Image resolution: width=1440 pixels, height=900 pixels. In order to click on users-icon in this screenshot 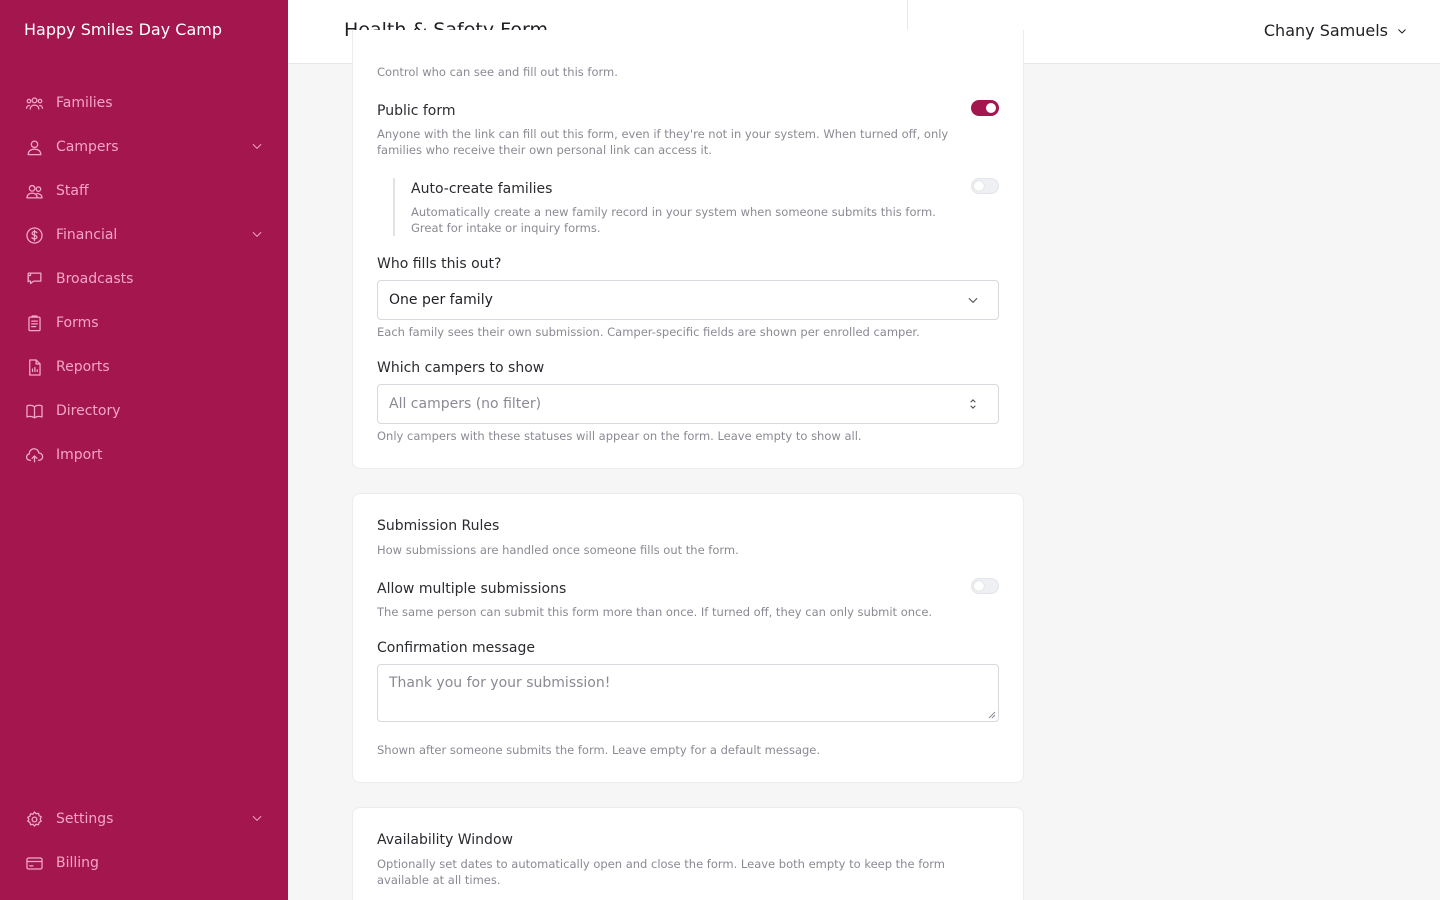, I will do `click(34, 103)`.